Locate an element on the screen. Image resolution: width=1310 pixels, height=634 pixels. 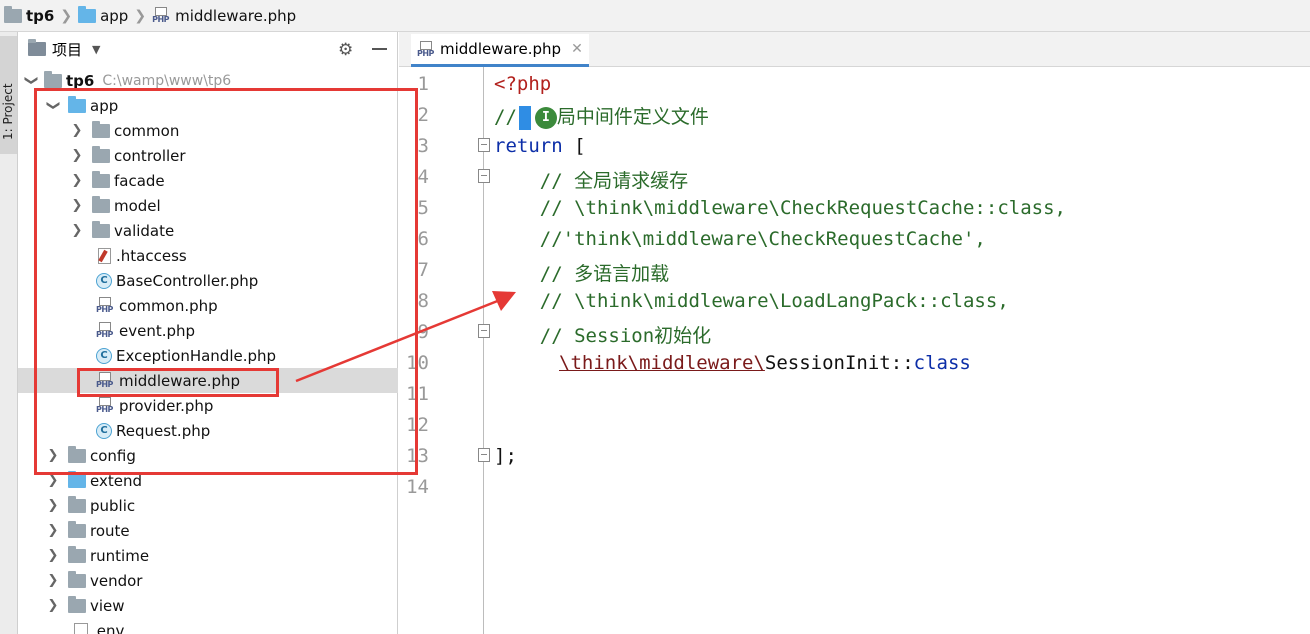
annotation-arrow-line is located at coordinates (398, 340).